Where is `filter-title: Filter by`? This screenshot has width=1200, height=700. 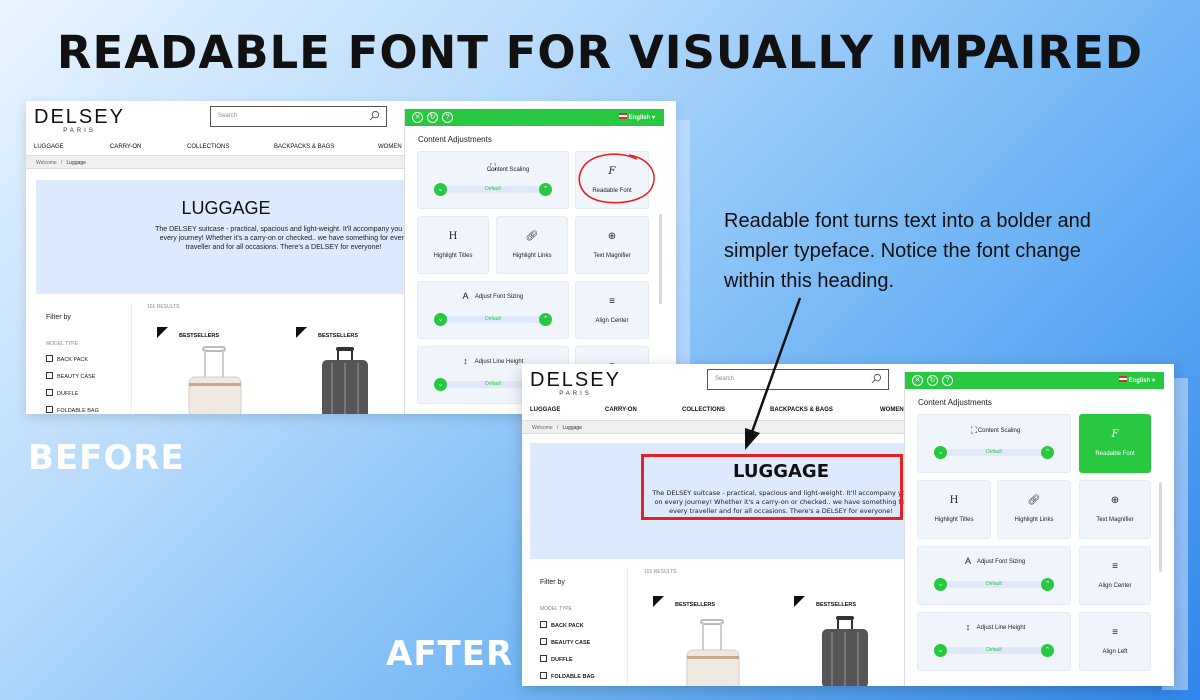
filter-title: Filter by is located at coordinates (552, 582).